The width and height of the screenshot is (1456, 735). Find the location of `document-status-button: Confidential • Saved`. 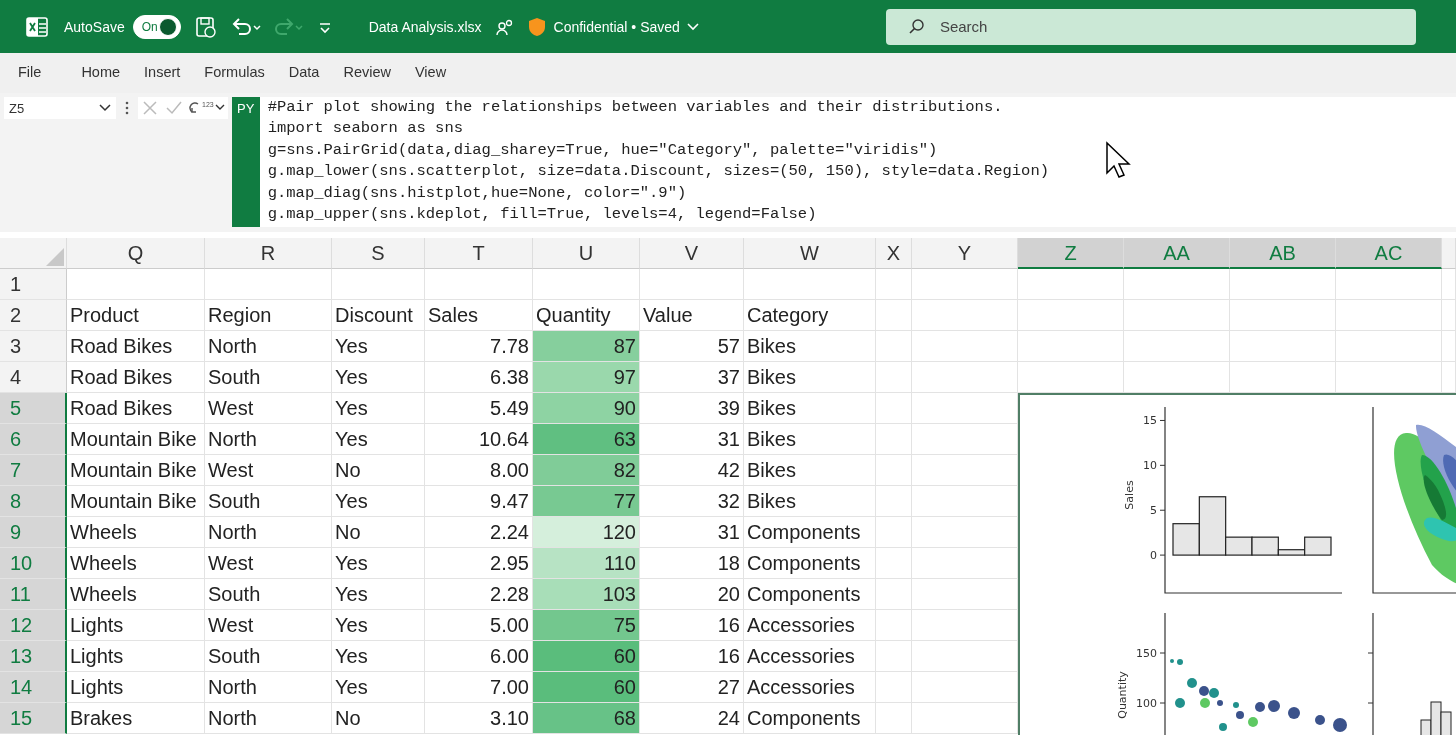

document-status-button: Confidential • Saved is located at coordinates (626, 26).